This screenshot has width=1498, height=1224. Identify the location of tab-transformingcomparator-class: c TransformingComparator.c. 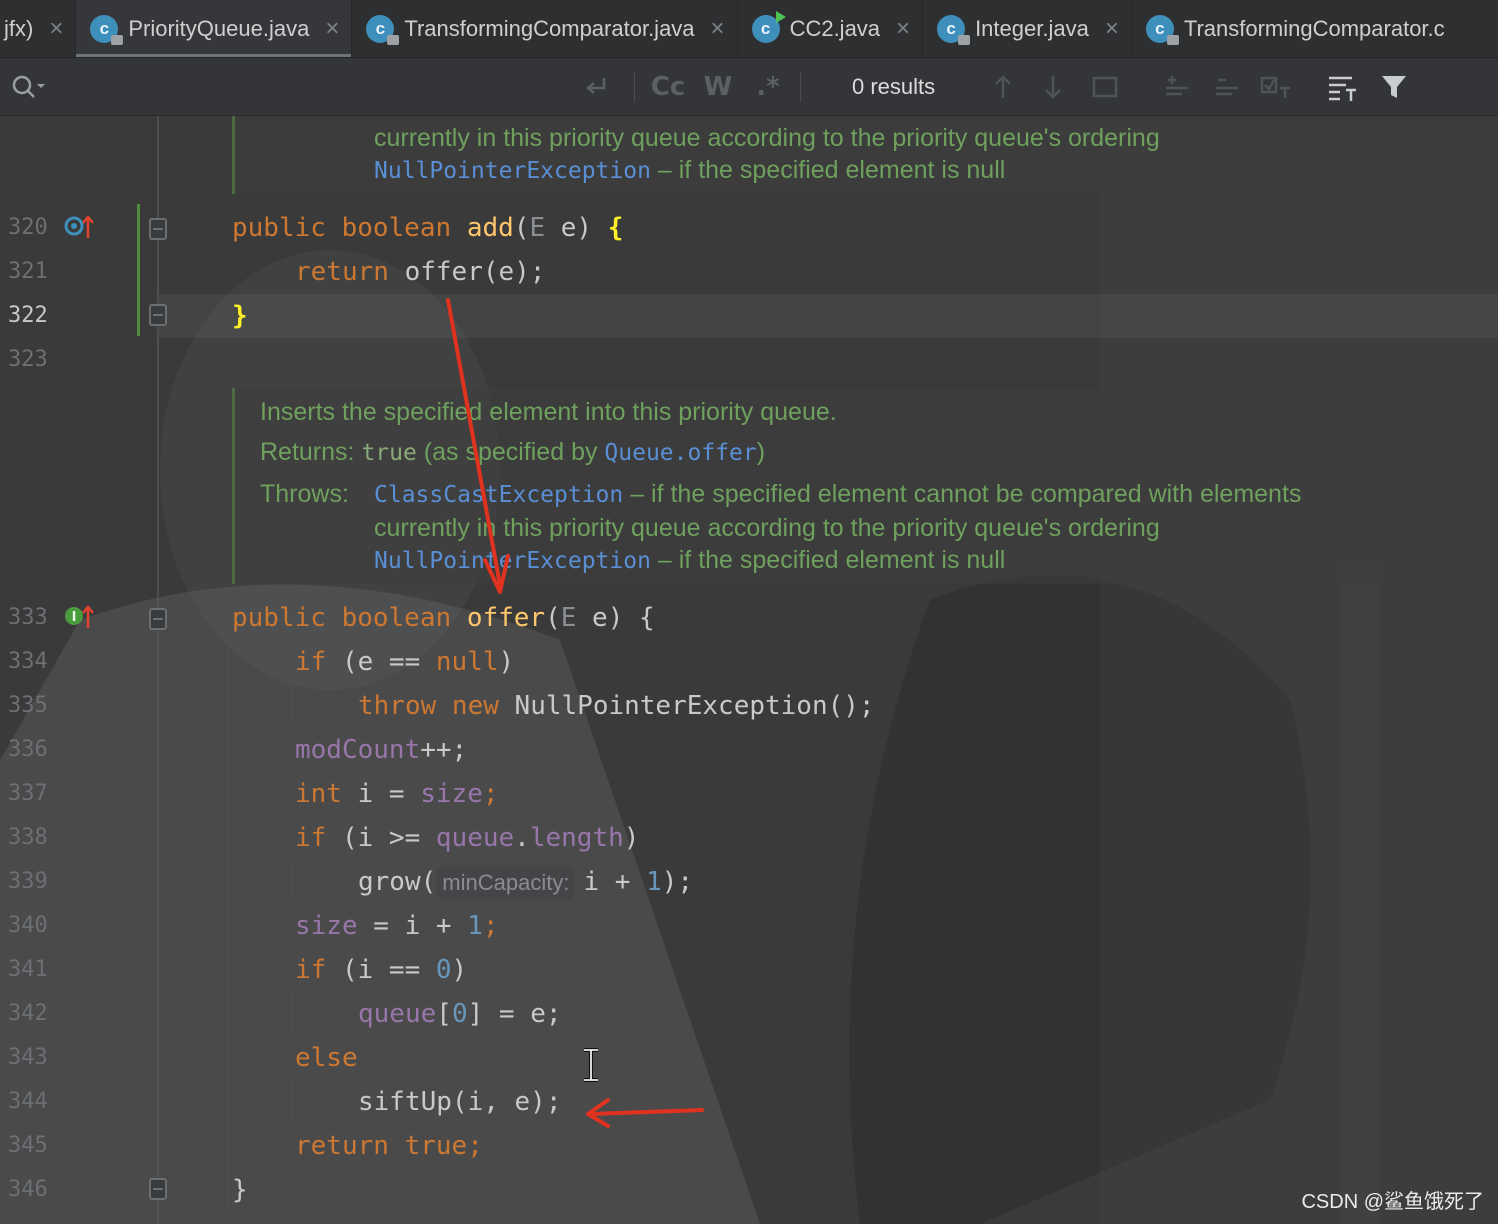
(1294, 28).